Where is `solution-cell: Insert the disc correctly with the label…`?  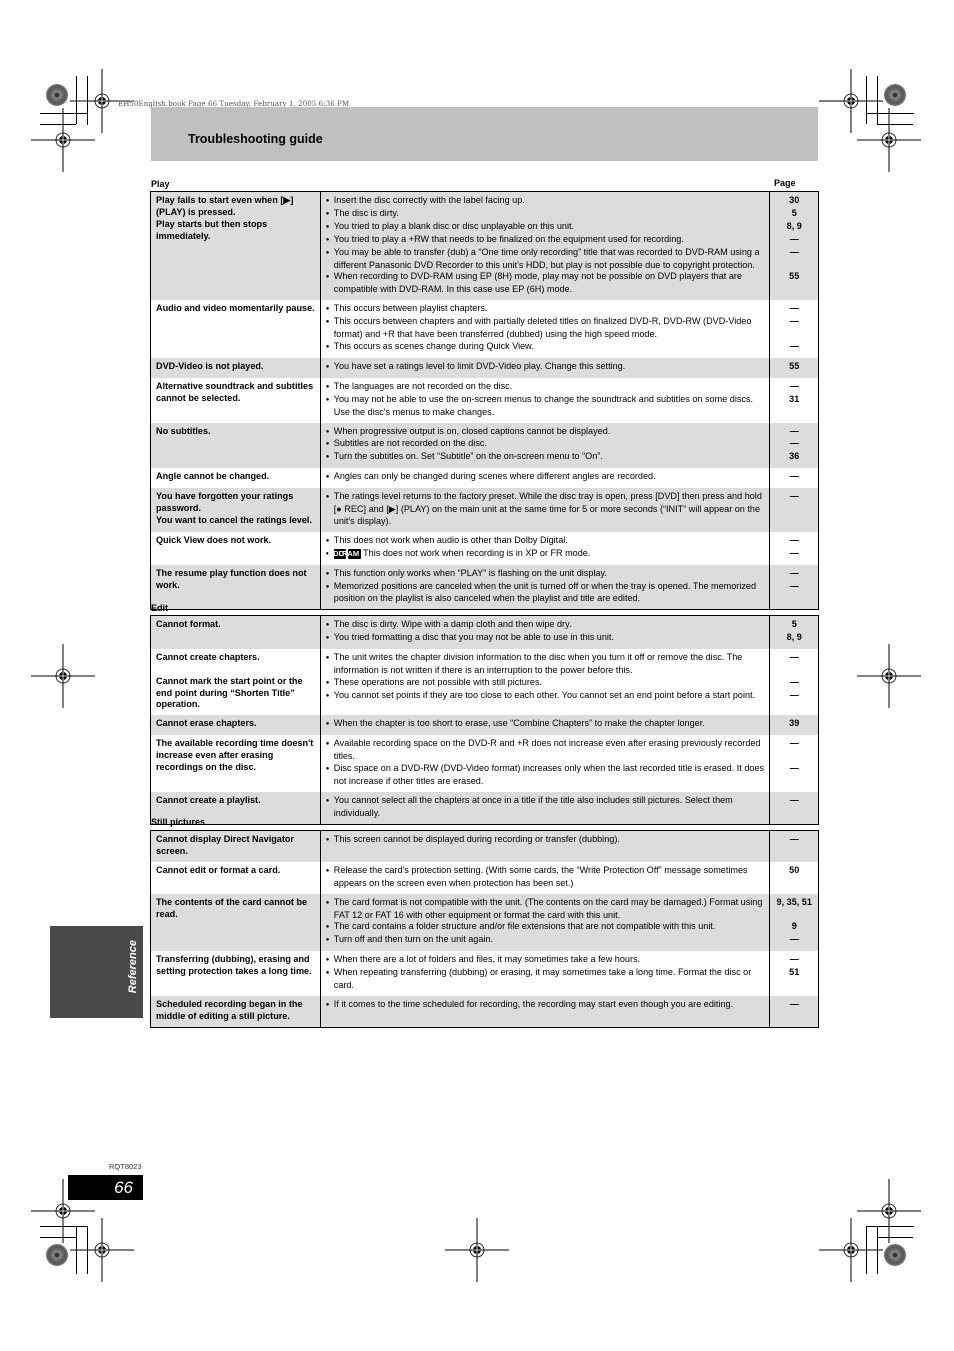 solution-cell: Insert the disc correctly with the label… is located at coordinates (545, 246).